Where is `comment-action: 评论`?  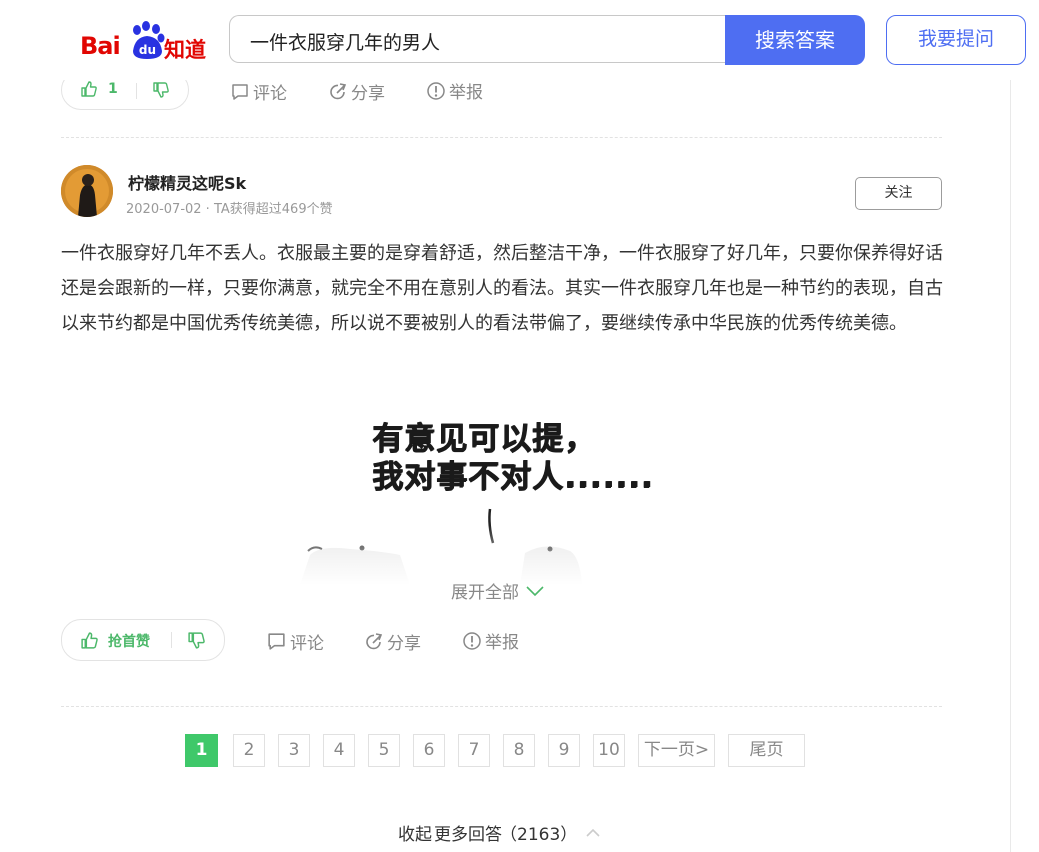 comment-action: 评论 is located at coordinates (295, 641).